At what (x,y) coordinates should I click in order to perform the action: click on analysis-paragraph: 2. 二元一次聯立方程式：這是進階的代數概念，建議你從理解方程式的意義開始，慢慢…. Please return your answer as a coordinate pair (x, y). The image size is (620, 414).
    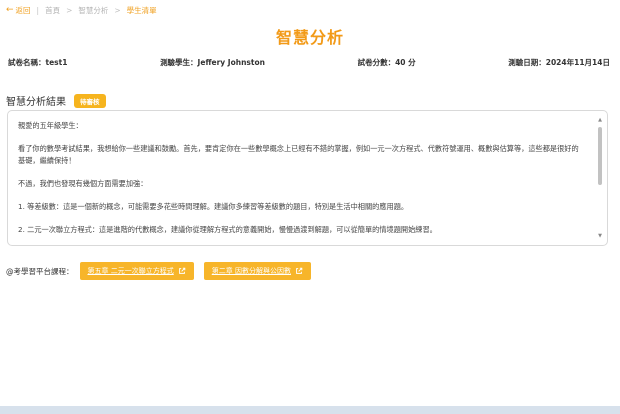
    Looking at the image, I should click on (227, 229).